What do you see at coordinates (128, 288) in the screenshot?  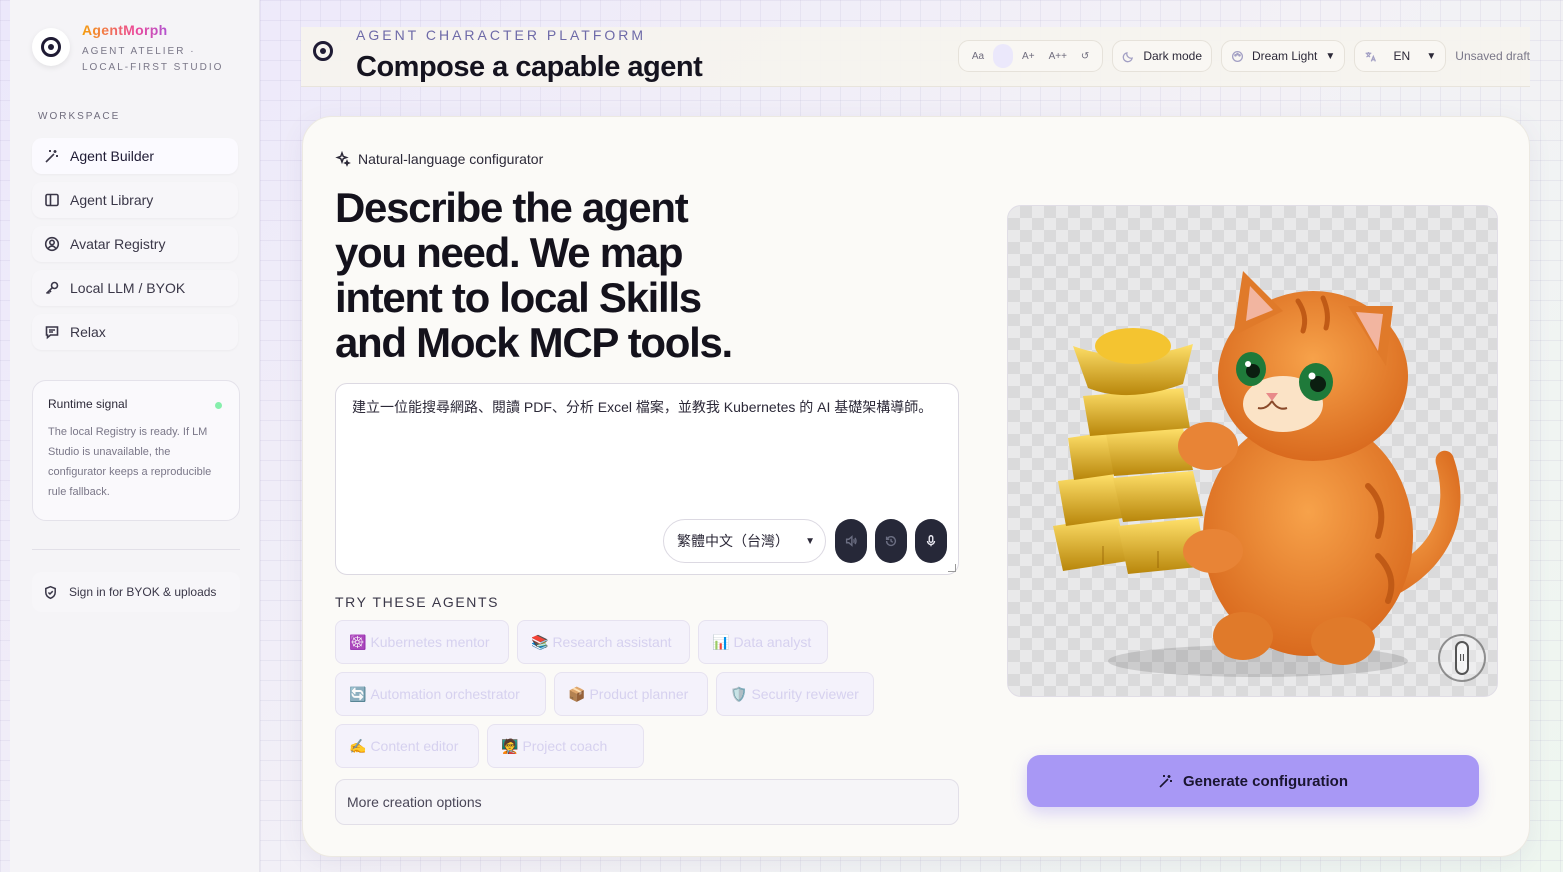 I see `sidebar-item-label: Local LLM / BYOK` at bounding box center [128, 288].